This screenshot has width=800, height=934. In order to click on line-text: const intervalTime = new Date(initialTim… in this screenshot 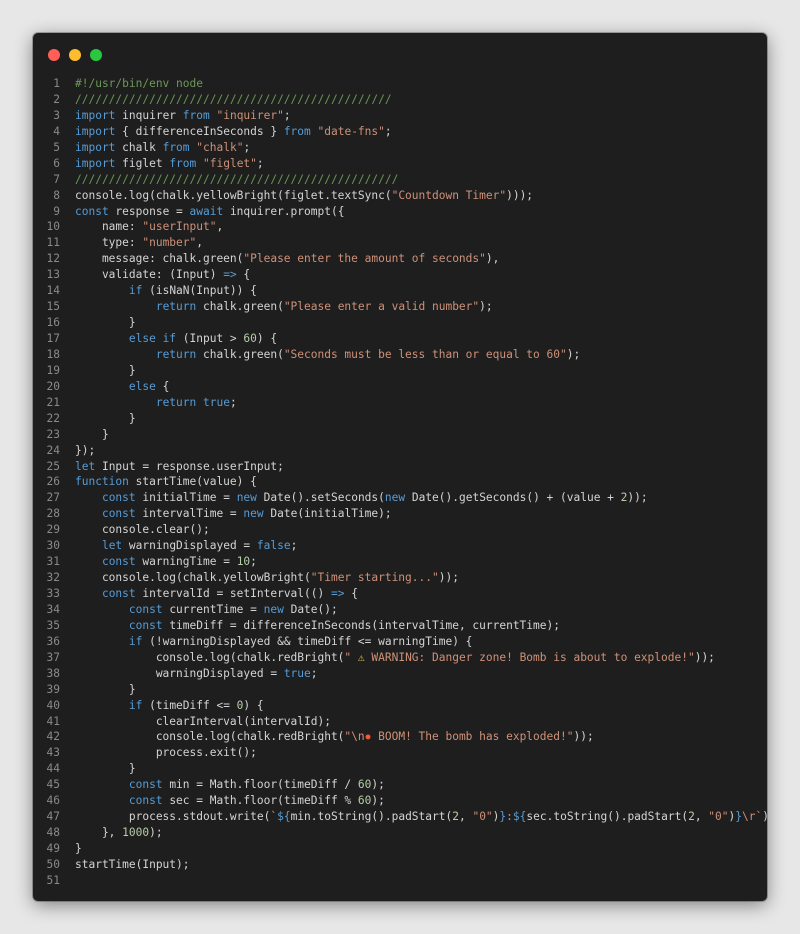, I will do `click(233, 514)`.